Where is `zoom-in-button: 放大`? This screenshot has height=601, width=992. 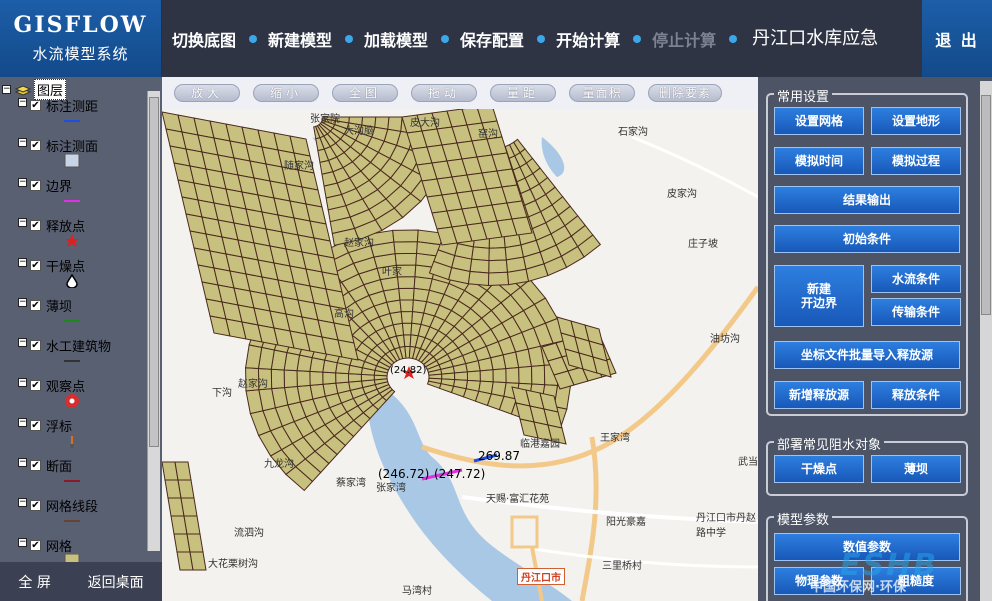
zoom-in-button: 放大 is located at coordinates (207, 93).